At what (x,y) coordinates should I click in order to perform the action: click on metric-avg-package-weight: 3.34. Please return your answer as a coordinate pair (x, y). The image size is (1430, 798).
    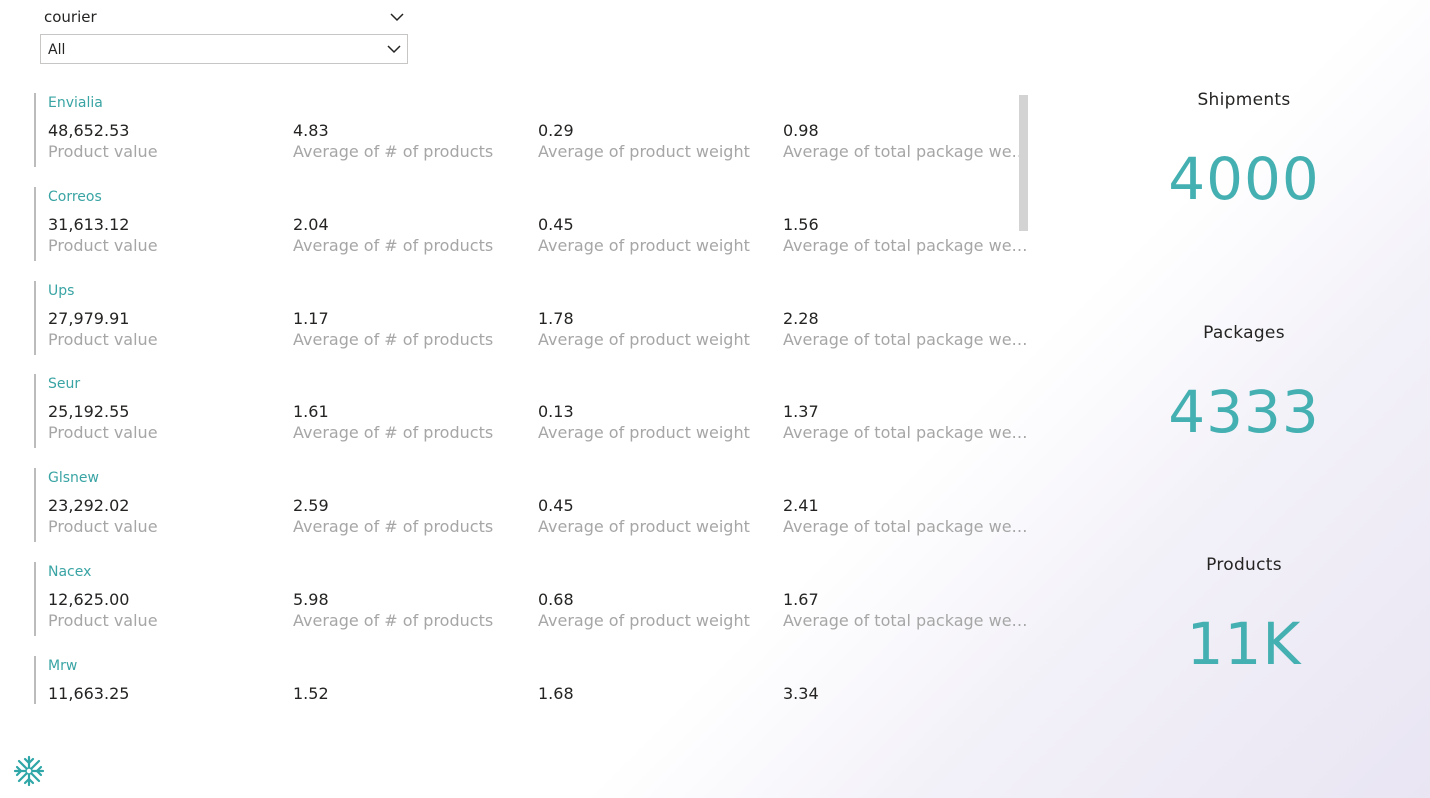
    Looking at the image, I should click on (903, 694).